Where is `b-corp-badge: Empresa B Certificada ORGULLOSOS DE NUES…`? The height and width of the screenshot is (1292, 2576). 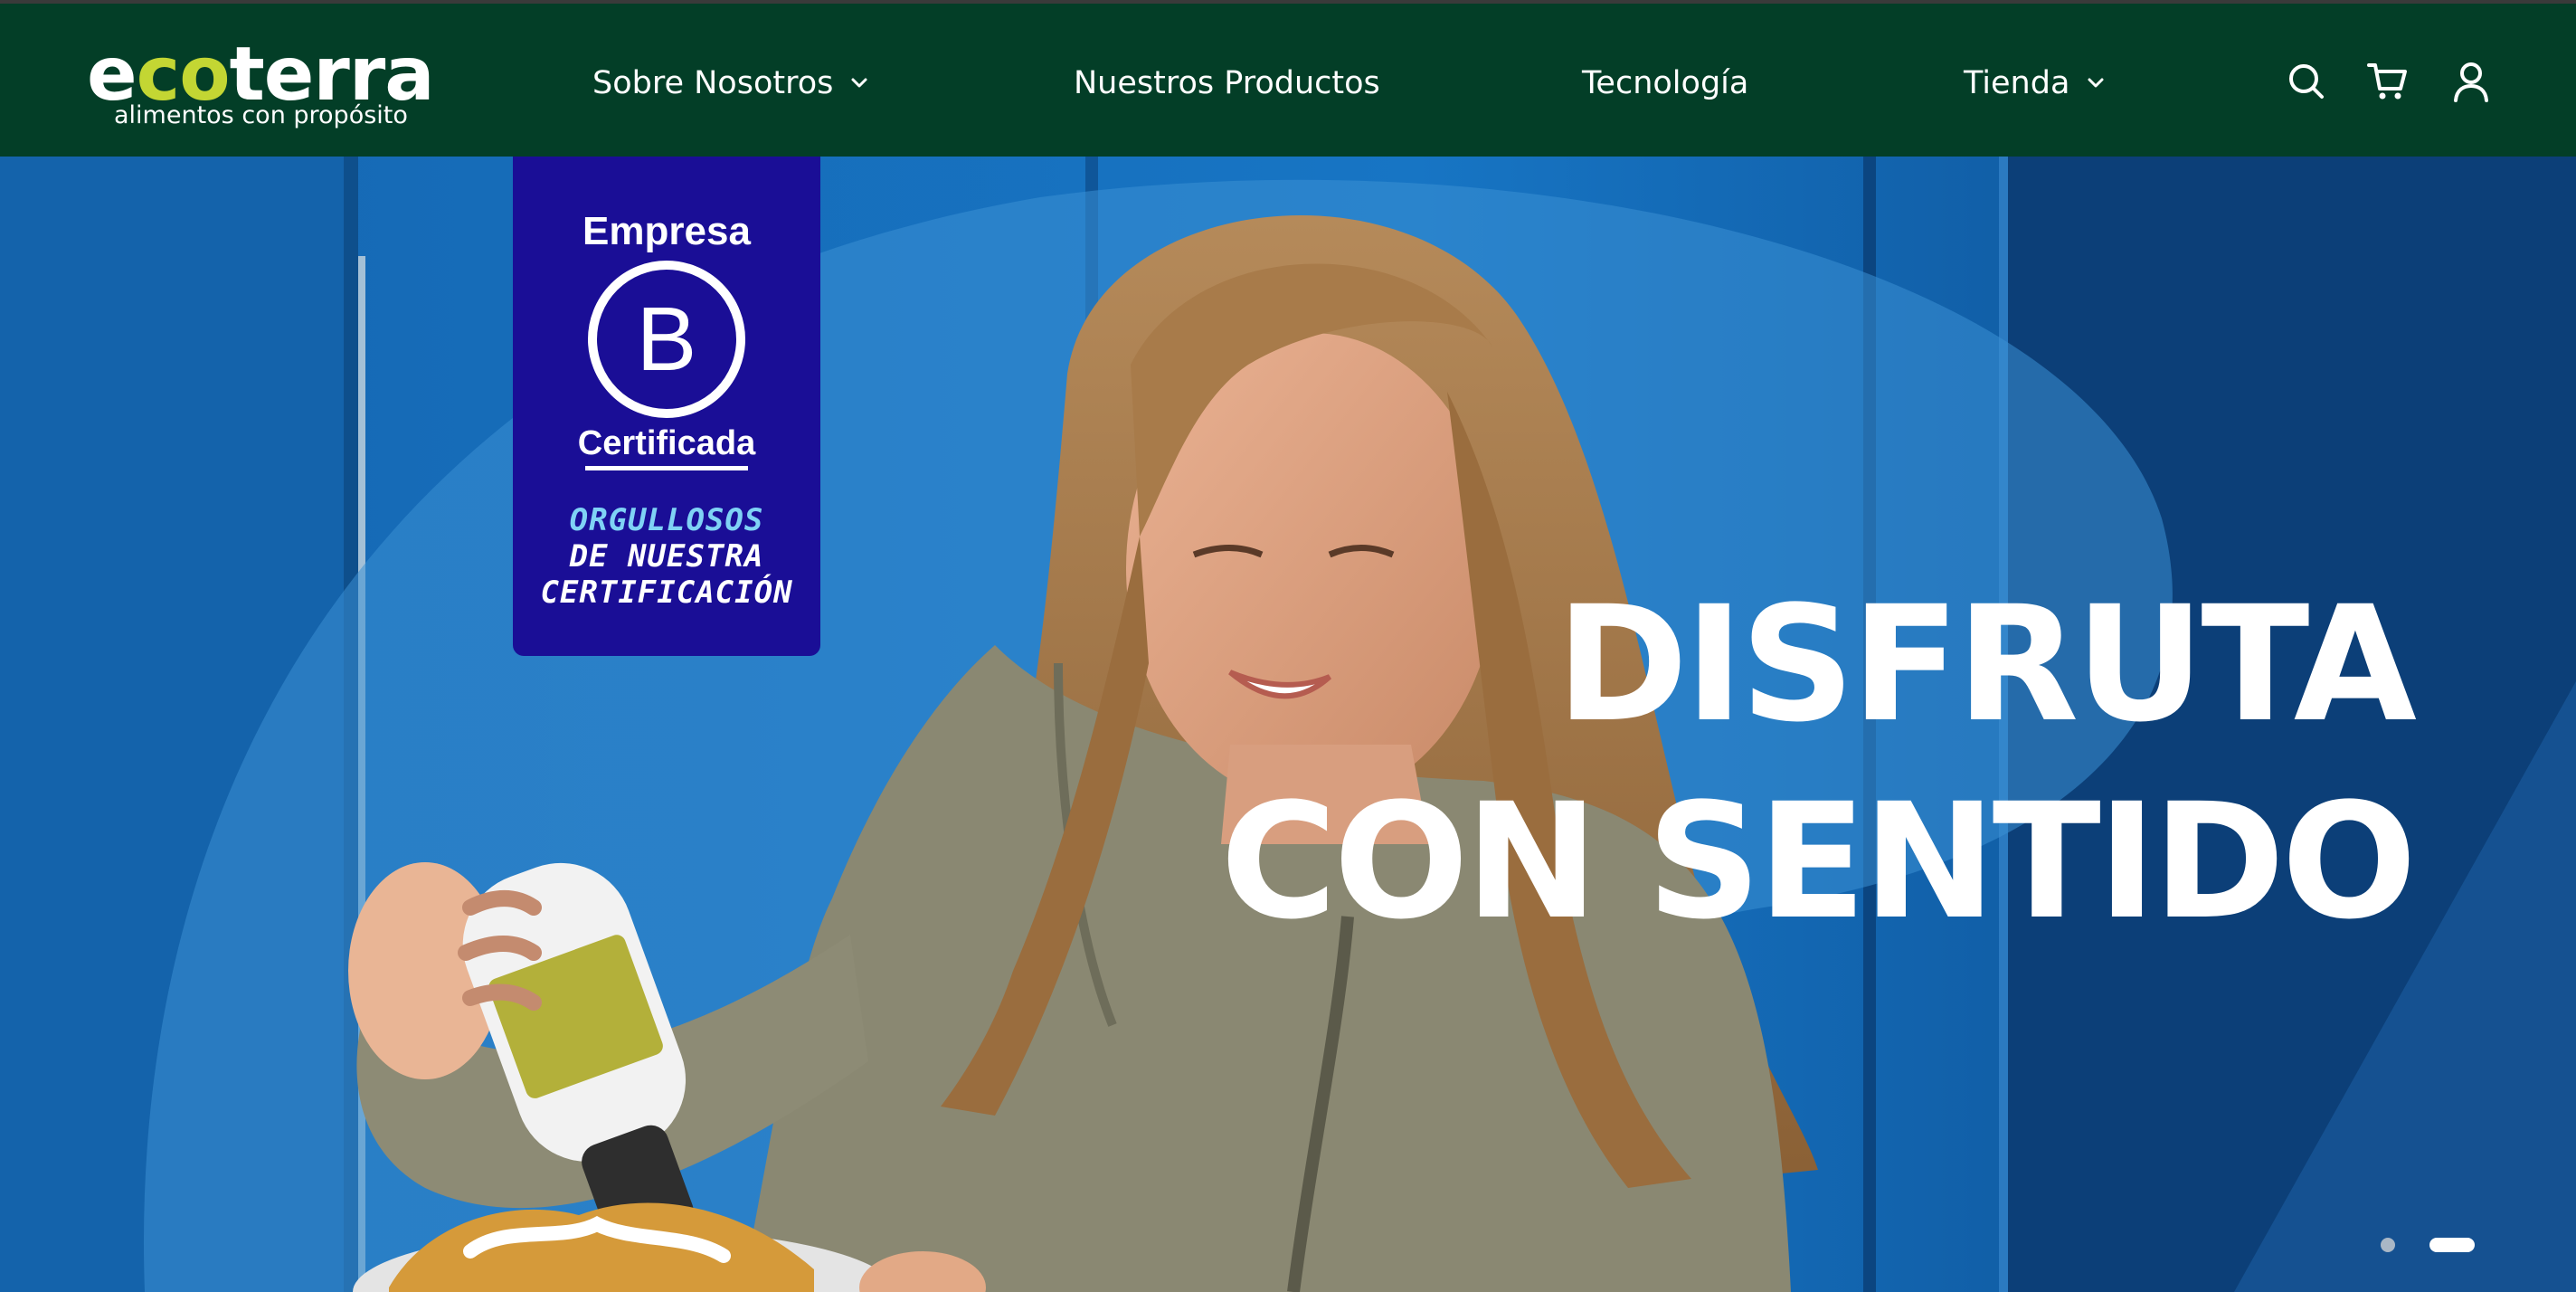
b-corp-badge: Empresa B Certificada ORGULLOSOS DE NUES… is located at coordinates (666, 407).